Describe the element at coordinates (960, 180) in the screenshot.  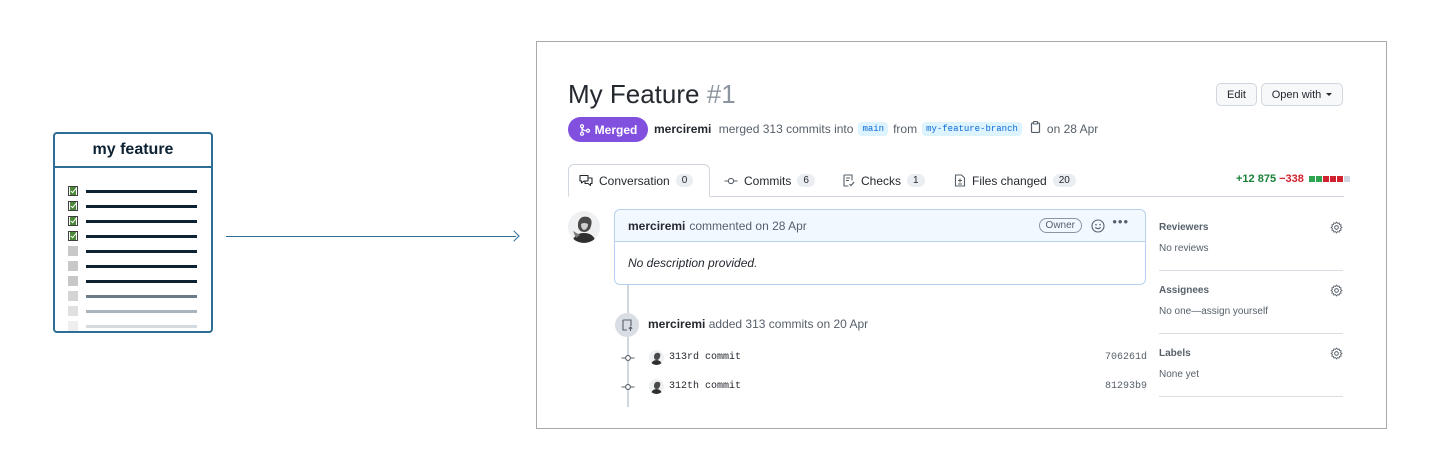
I see `file-diff-icon` at that location.